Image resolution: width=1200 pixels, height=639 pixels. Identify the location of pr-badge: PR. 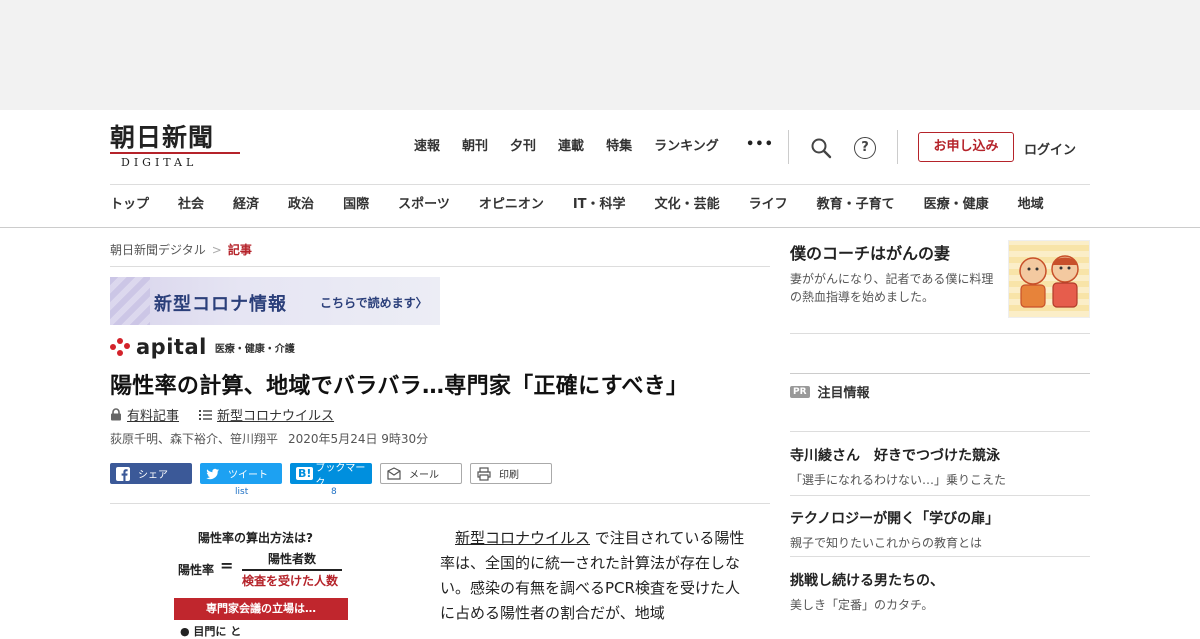
(800, 391).